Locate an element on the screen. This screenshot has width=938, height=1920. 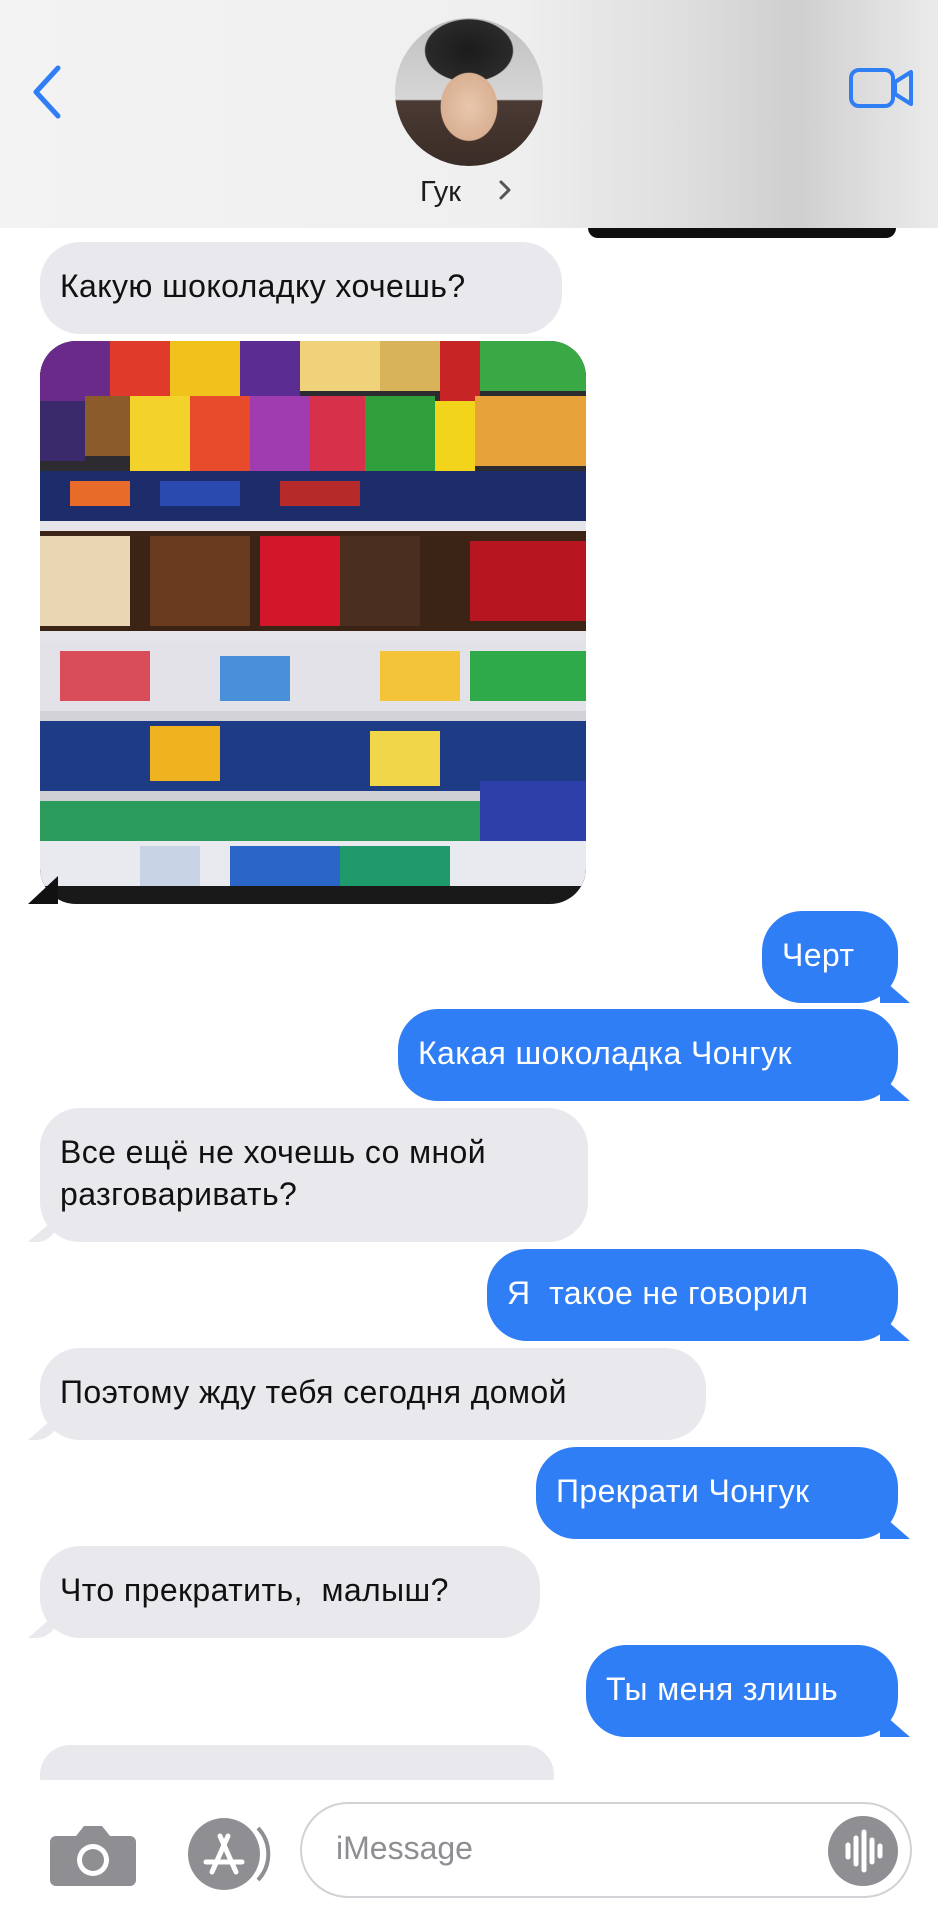
outgoing-message: Прекрати Чонгук is located at coordinates (717, 1493).